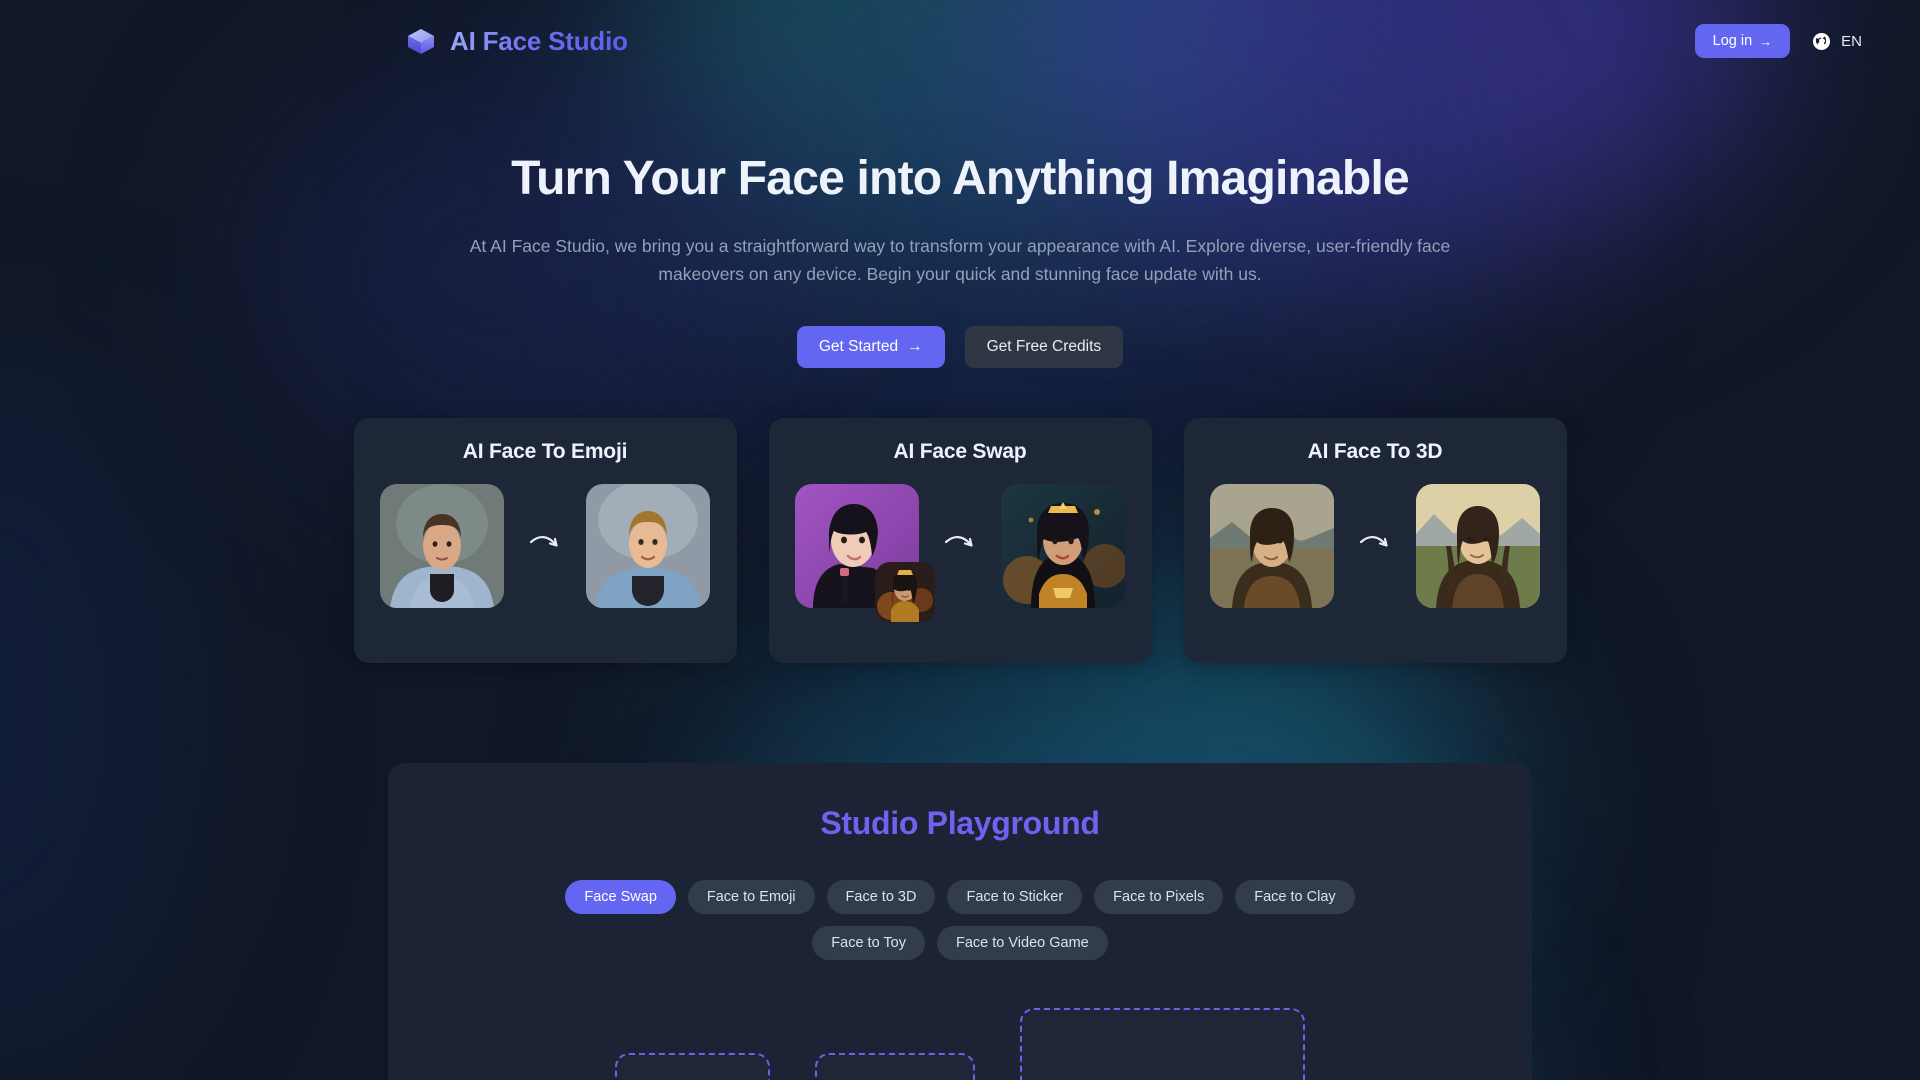 The image size is (1920, 1080). What do you see at coordinates (960, 823) in the screenshot?
I see `playground-title: Studio Playground` at bounding box center [960, 823].